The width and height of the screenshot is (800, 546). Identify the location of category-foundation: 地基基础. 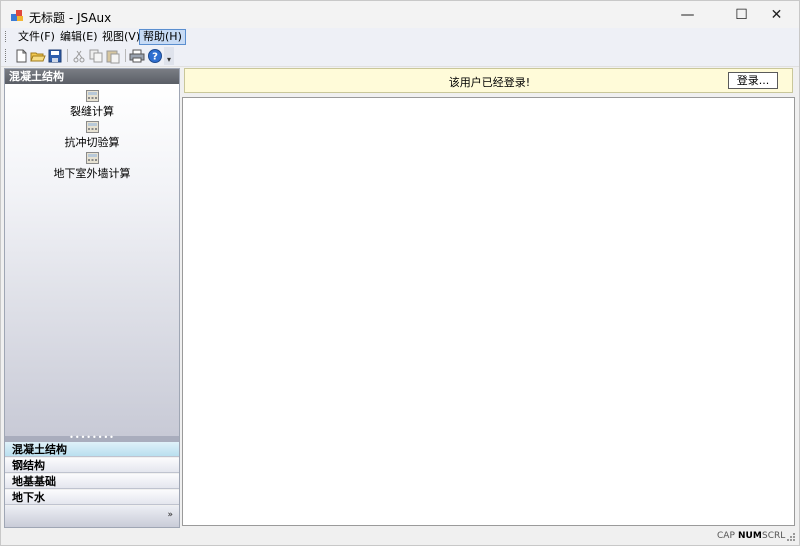
(92, 481).